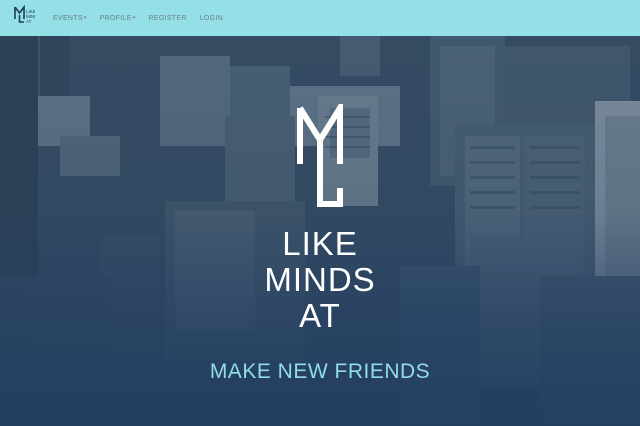  Describe the element at coordinates (144, 18) in the screenshot. I see `nav-menu: EVENTS ▾ PROFILE ▾ REGISTER LOGIN` at that location.